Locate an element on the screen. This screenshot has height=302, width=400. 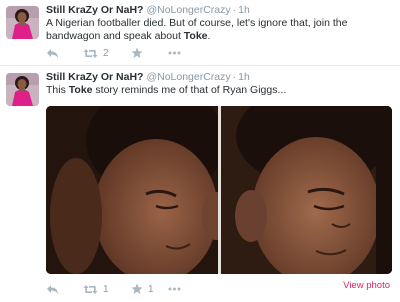
view-photo-link: View photo is located at coordinates (366, 285).